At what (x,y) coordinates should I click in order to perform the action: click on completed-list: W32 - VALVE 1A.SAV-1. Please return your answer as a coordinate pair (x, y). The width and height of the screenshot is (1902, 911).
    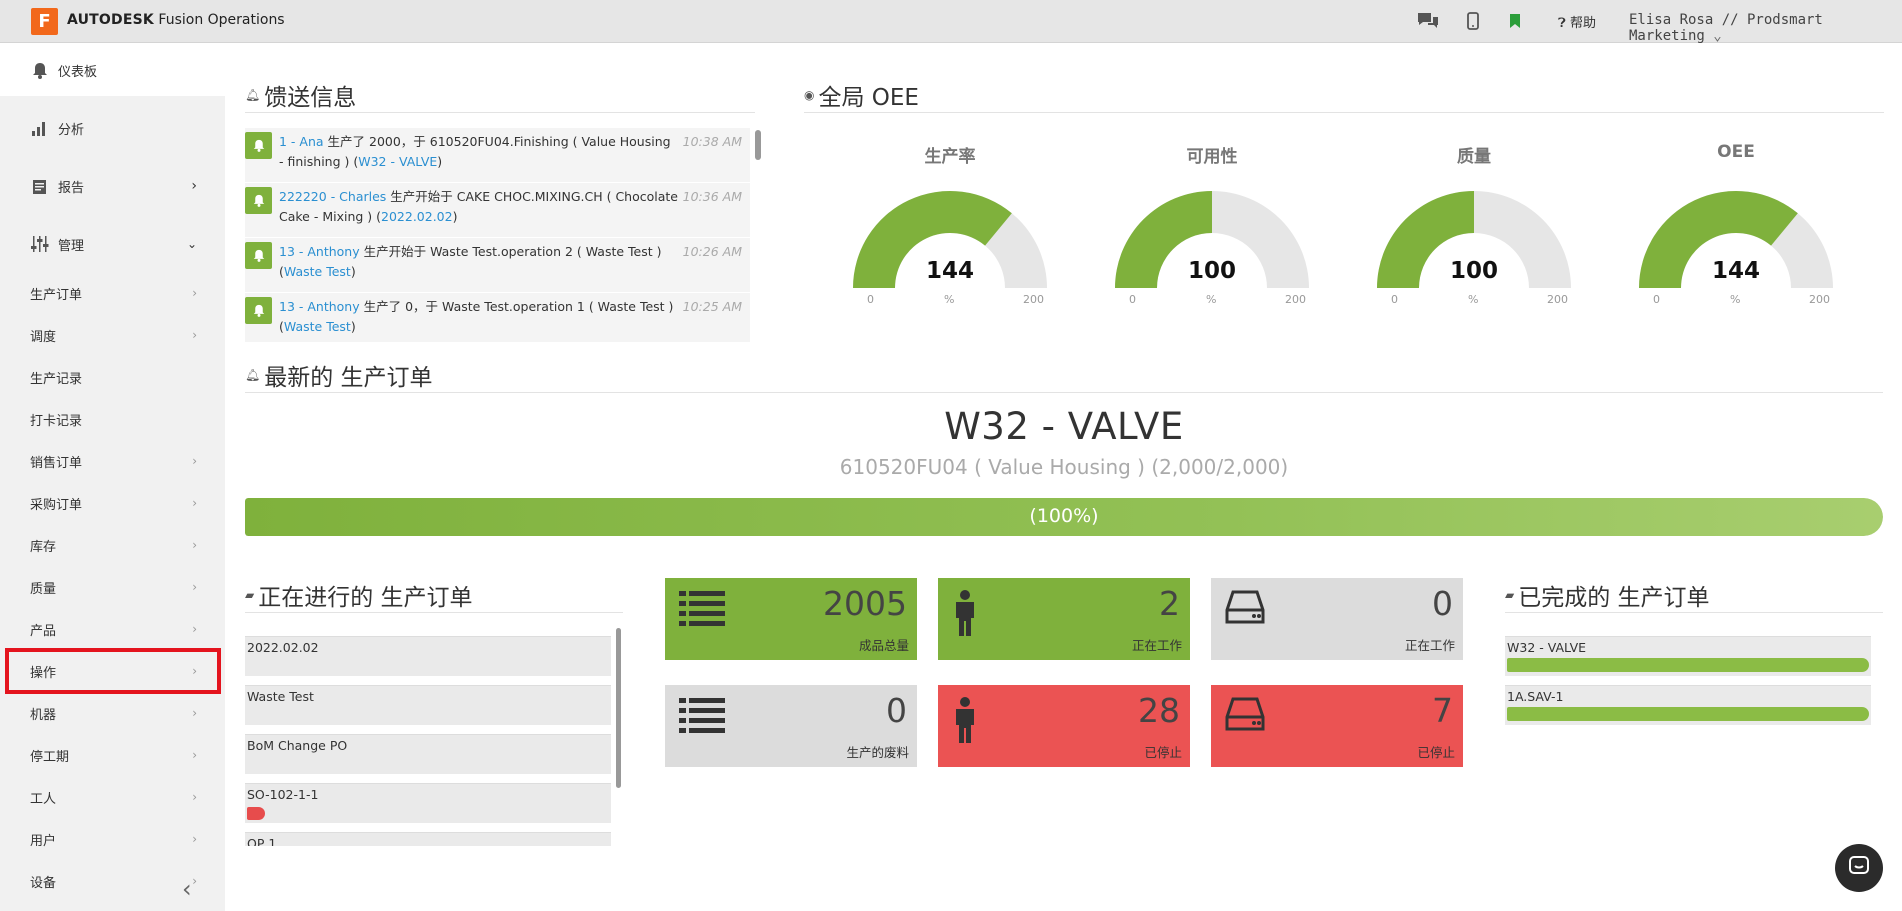
    Looking at the image, I should click on (1688, 685).